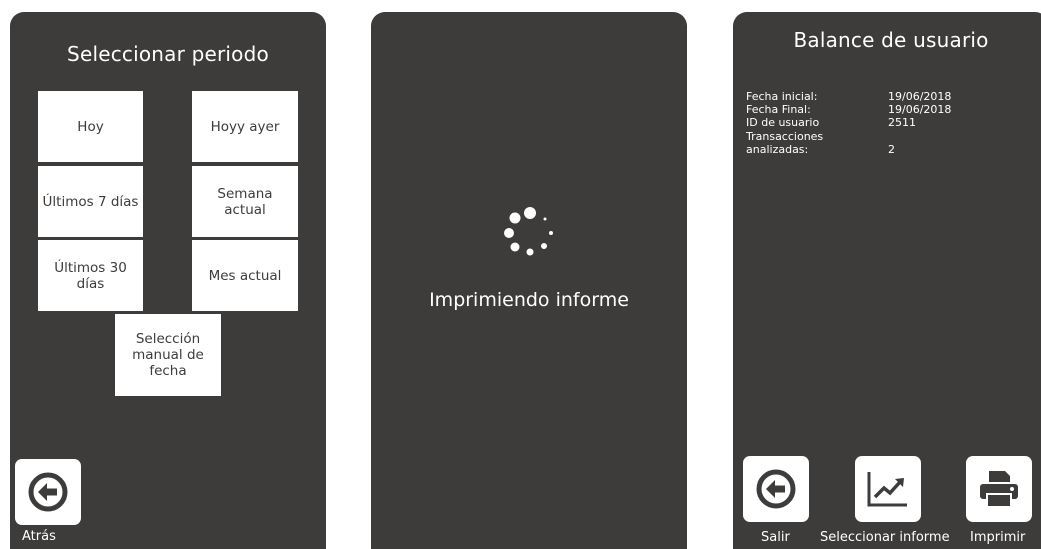 The width and height of the screenshot is (1041, 549). What do you see at coordinates (90, 126) in the screenshot?
I see `option-today: Hoy` at bounding box center [90, 126].